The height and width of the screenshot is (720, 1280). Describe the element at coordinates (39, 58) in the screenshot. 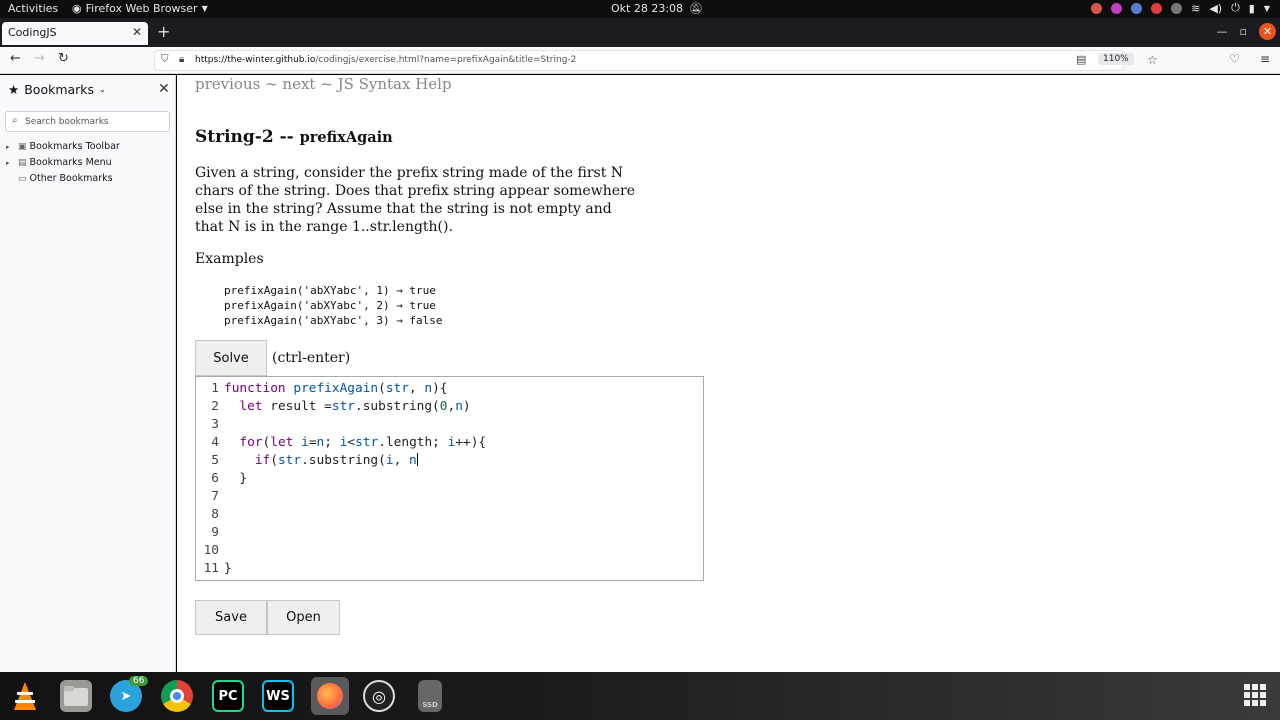

I see `forward-icon: →` at that location.